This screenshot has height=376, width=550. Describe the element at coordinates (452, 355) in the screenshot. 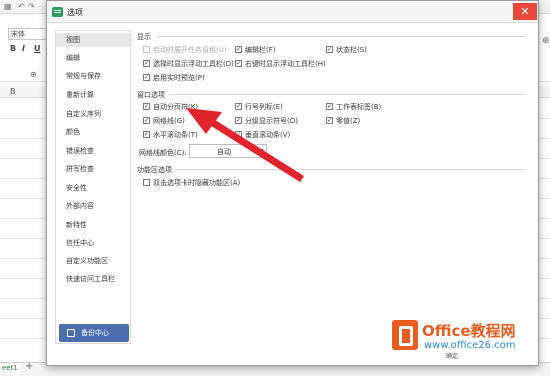

I see `ok-button-fragment: 确定` at that location.